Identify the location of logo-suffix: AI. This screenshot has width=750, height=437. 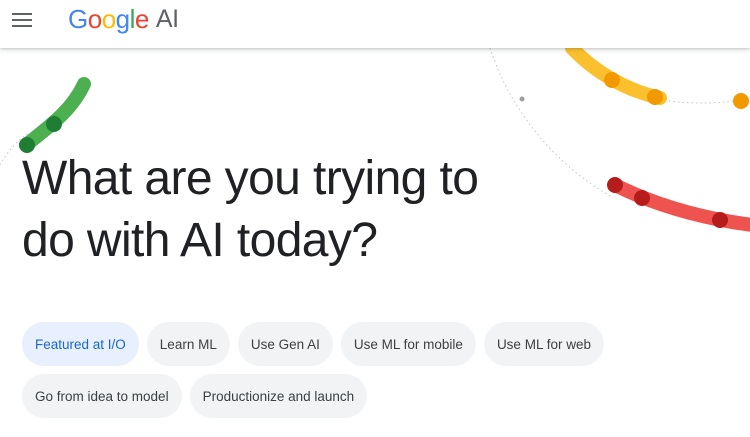
(167, 18).